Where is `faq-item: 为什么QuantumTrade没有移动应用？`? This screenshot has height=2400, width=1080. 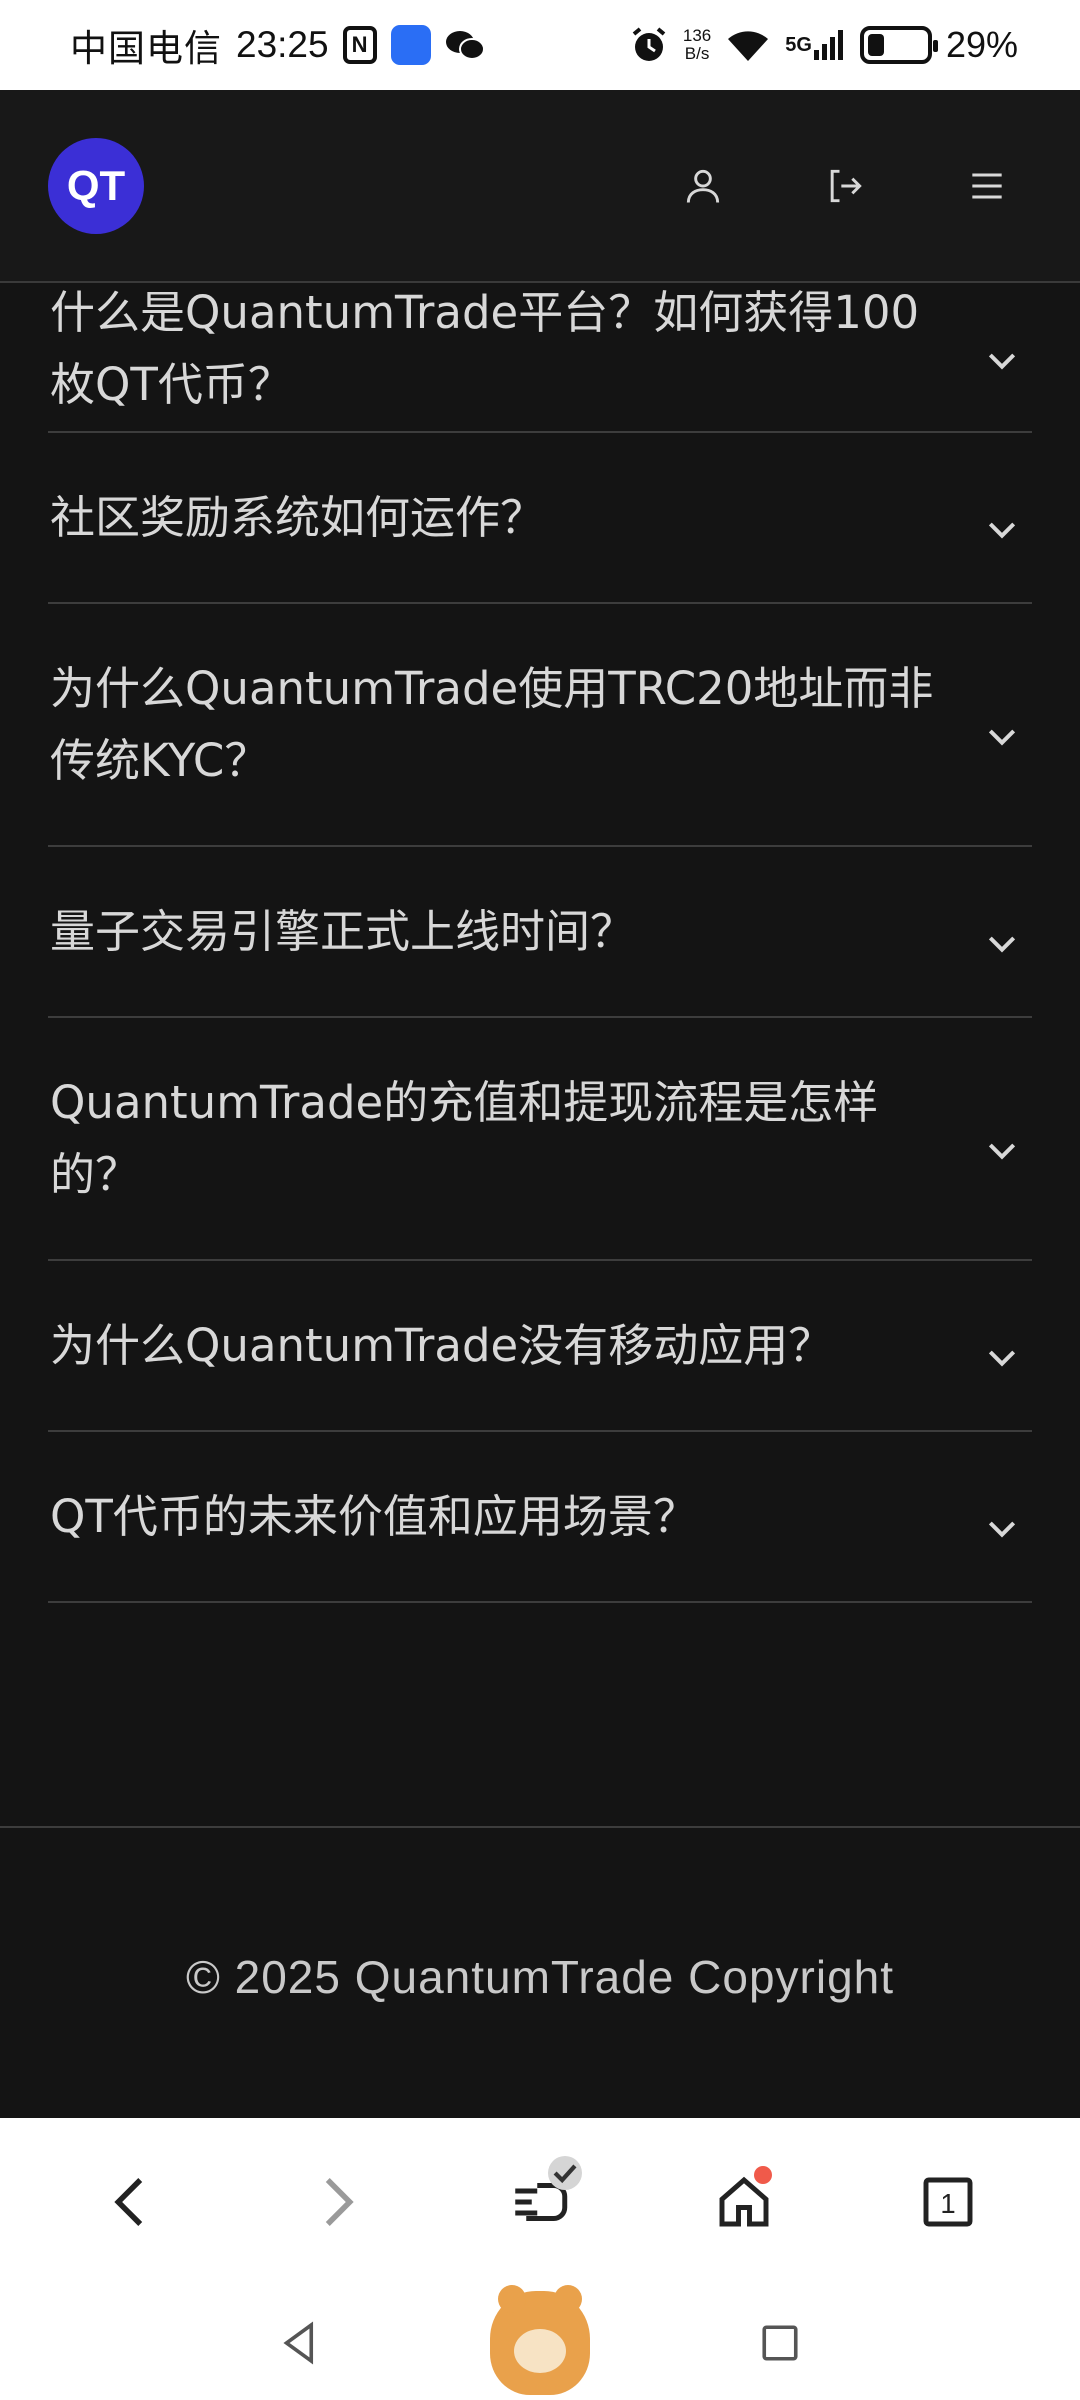 faq-item: 为什么QuantumTrade没有移动应用？ is located at coordinates (540, 1346).